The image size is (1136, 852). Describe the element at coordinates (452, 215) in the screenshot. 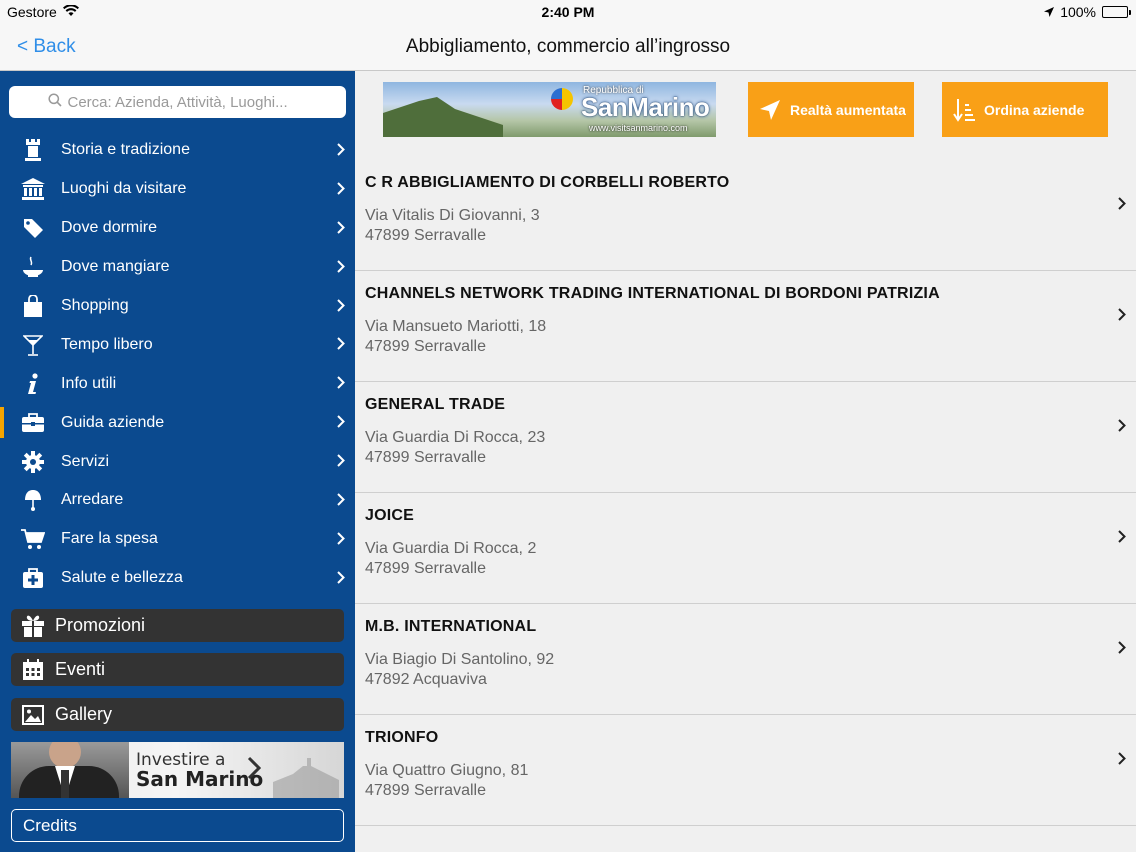

I see `company-address: Via Vitalis Di Giovanni, 3` at that location.